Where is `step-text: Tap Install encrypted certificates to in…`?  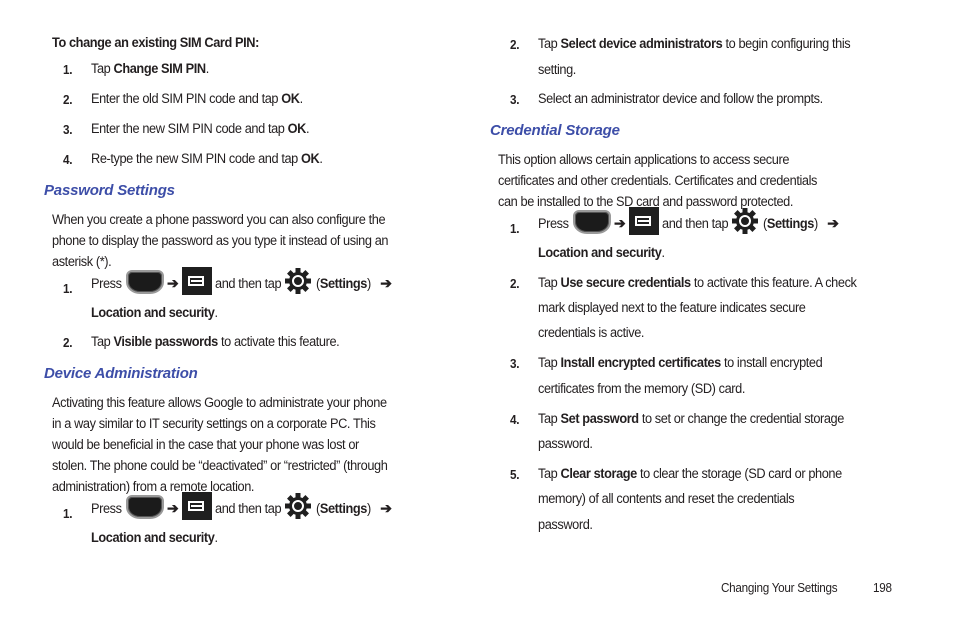 step-text: Tap Install encrypted certificates to in… is located at coordinates (680, 363).